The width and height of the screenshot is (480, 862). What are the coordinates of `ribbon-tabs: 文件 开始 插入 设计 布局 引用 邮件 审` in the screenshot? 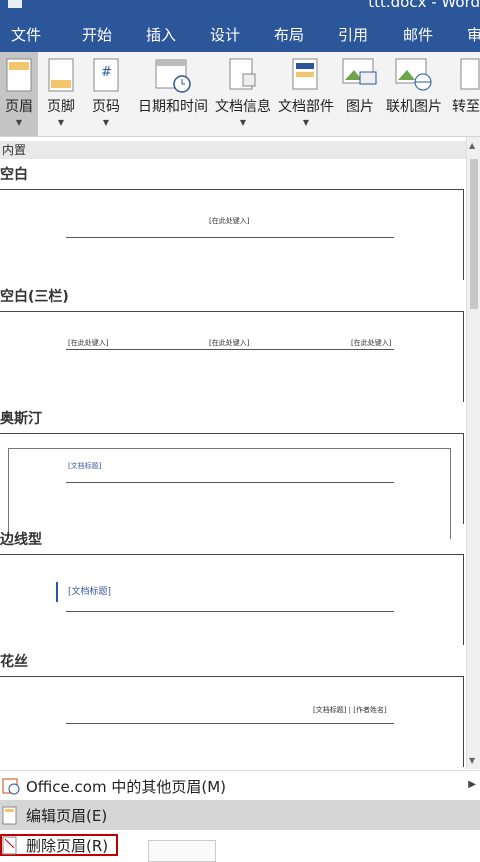 It's located at (240, 33).